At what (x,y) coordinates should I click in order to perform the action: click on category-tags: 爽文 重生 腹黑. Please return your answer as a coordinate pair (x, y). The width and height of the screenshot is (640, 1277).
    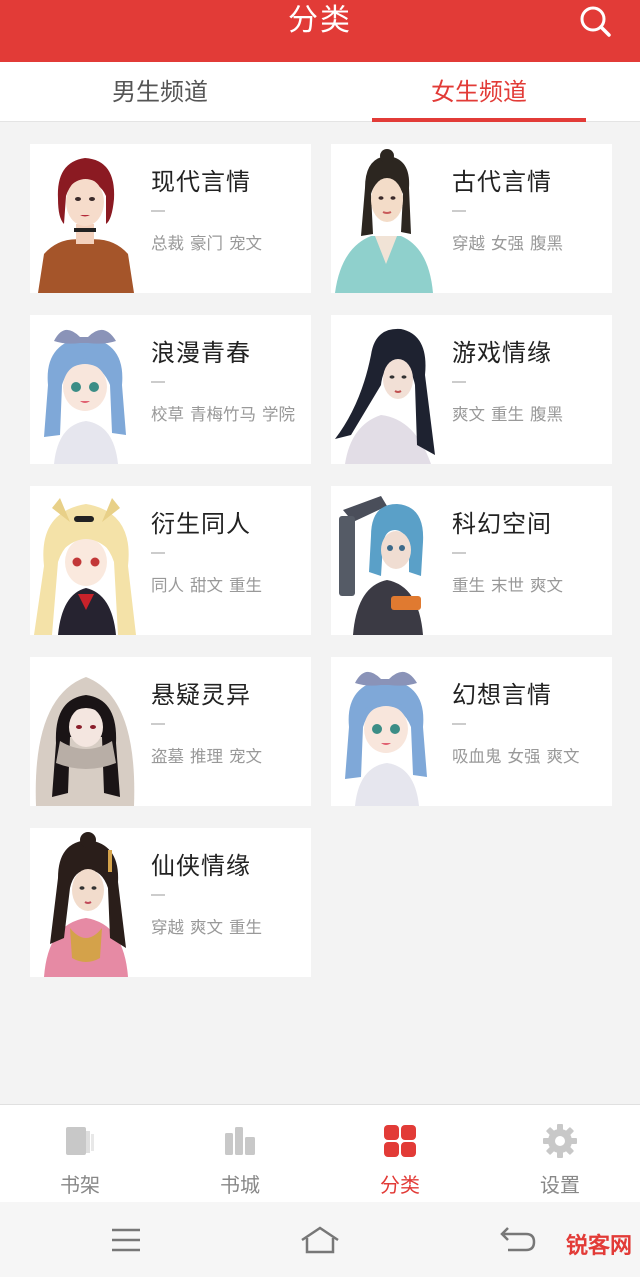
    Looking at the image, I should click on (527, 415).